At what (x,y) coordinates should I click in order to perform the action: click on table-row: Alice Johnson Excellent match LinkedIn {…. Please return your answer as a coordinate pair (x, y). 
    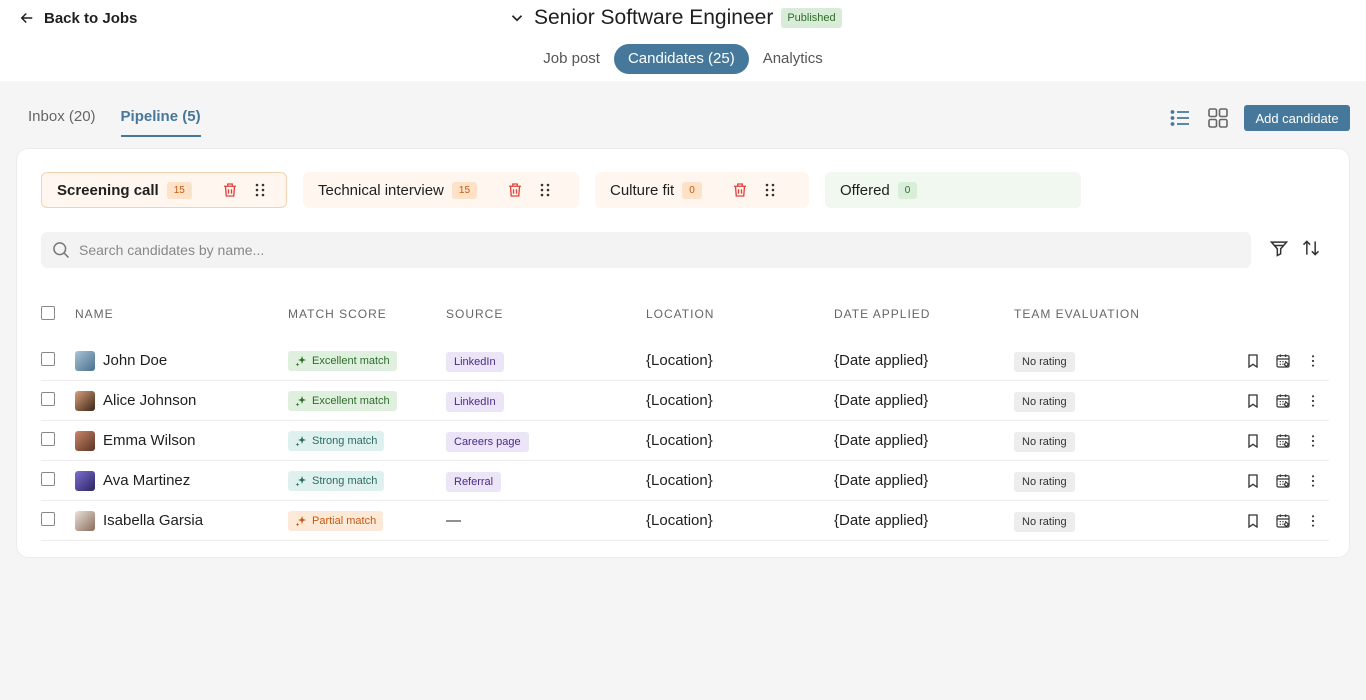
    Looking at the image, I should click on (685, 401).